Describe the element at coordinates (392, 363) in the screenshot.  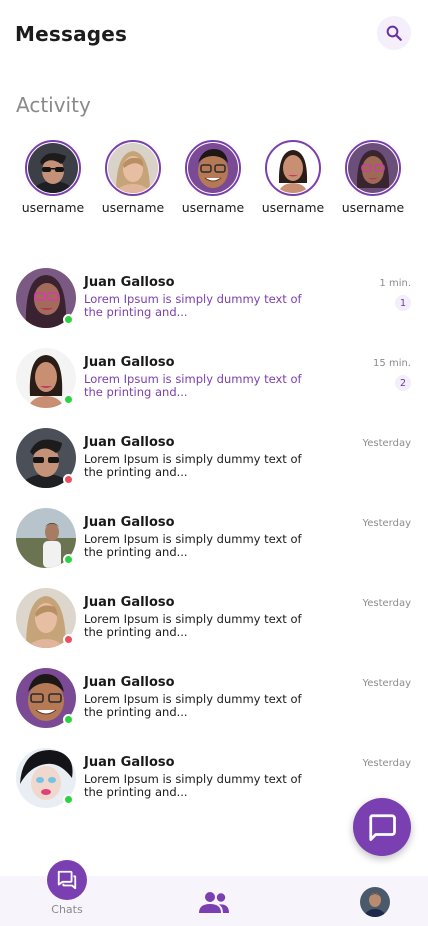
I see `chat-time: 15 min.` at that location.